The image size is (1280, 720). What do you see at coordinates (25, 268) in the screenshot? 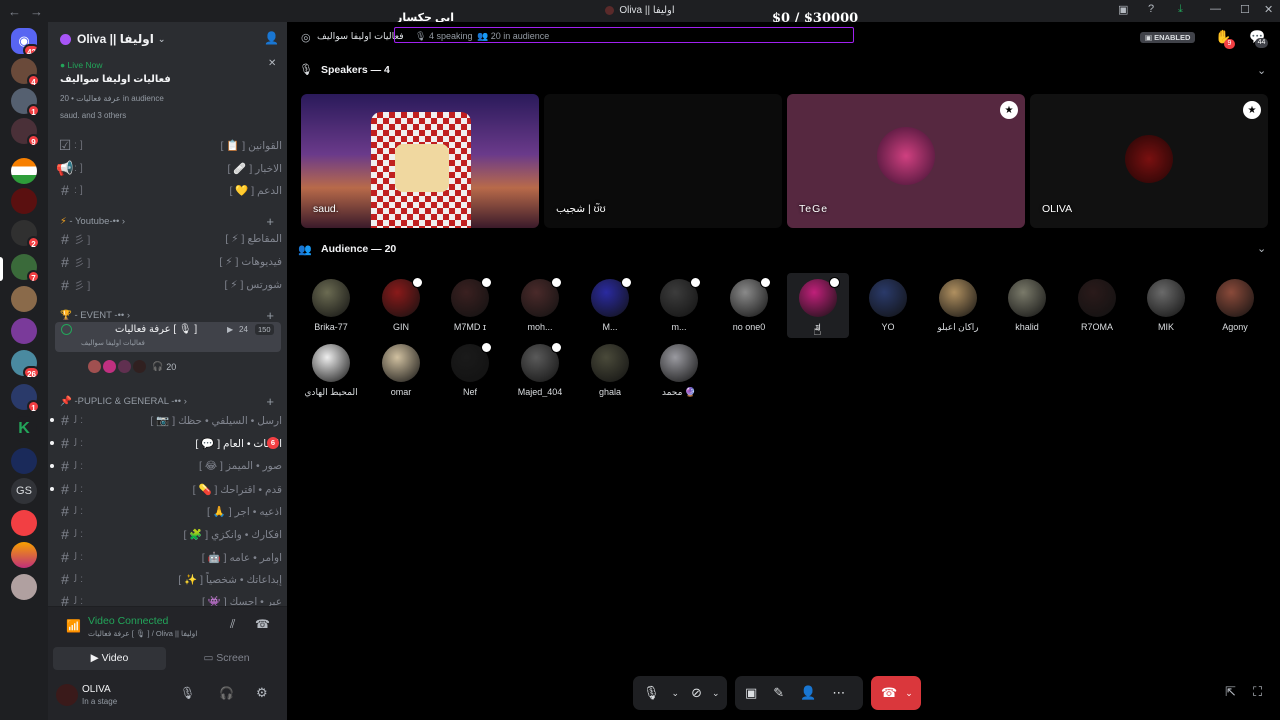
I see `server-icon-7: 7` at bounding box center [25, 268].